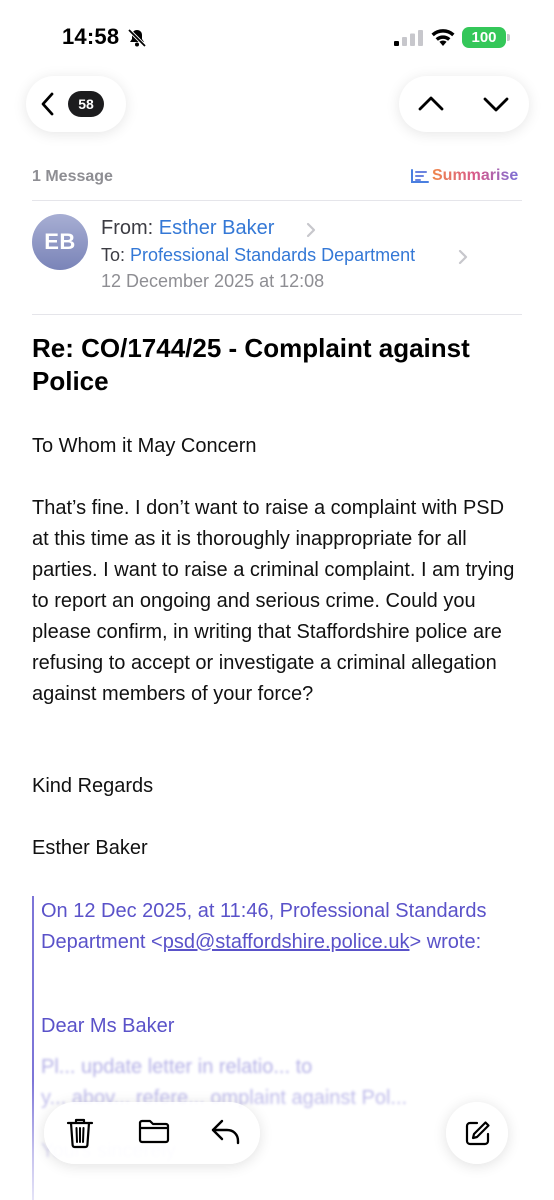  I want to click on message-nav-group, so click(464, 104).